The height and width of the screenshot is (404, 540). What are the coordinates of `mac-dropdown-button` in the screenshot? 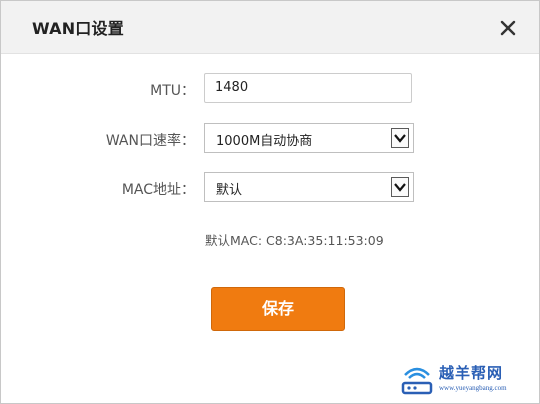 It's located at (400, 187).